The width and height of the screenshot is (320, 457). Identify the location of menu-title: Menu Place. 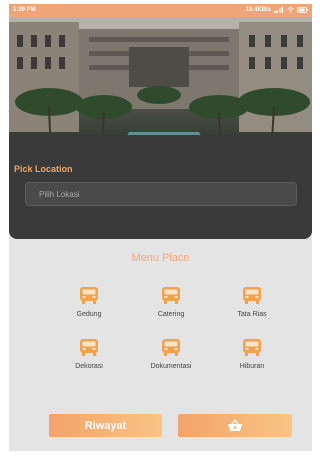
(160, 258).